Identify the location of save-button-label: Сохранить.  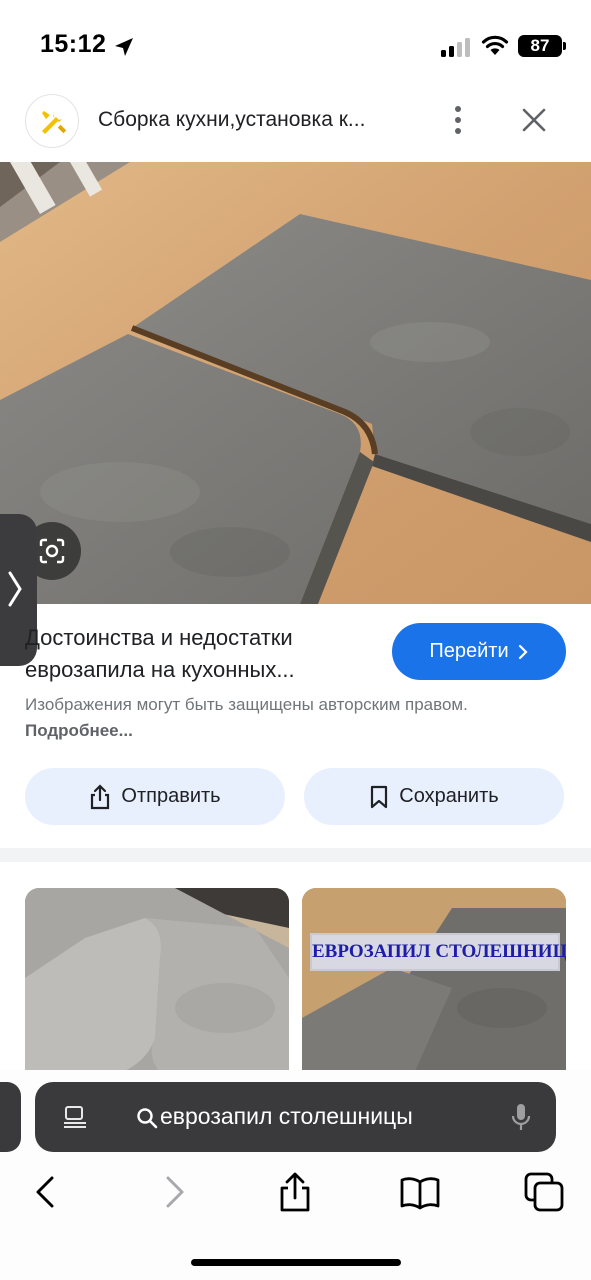
(449, 796).